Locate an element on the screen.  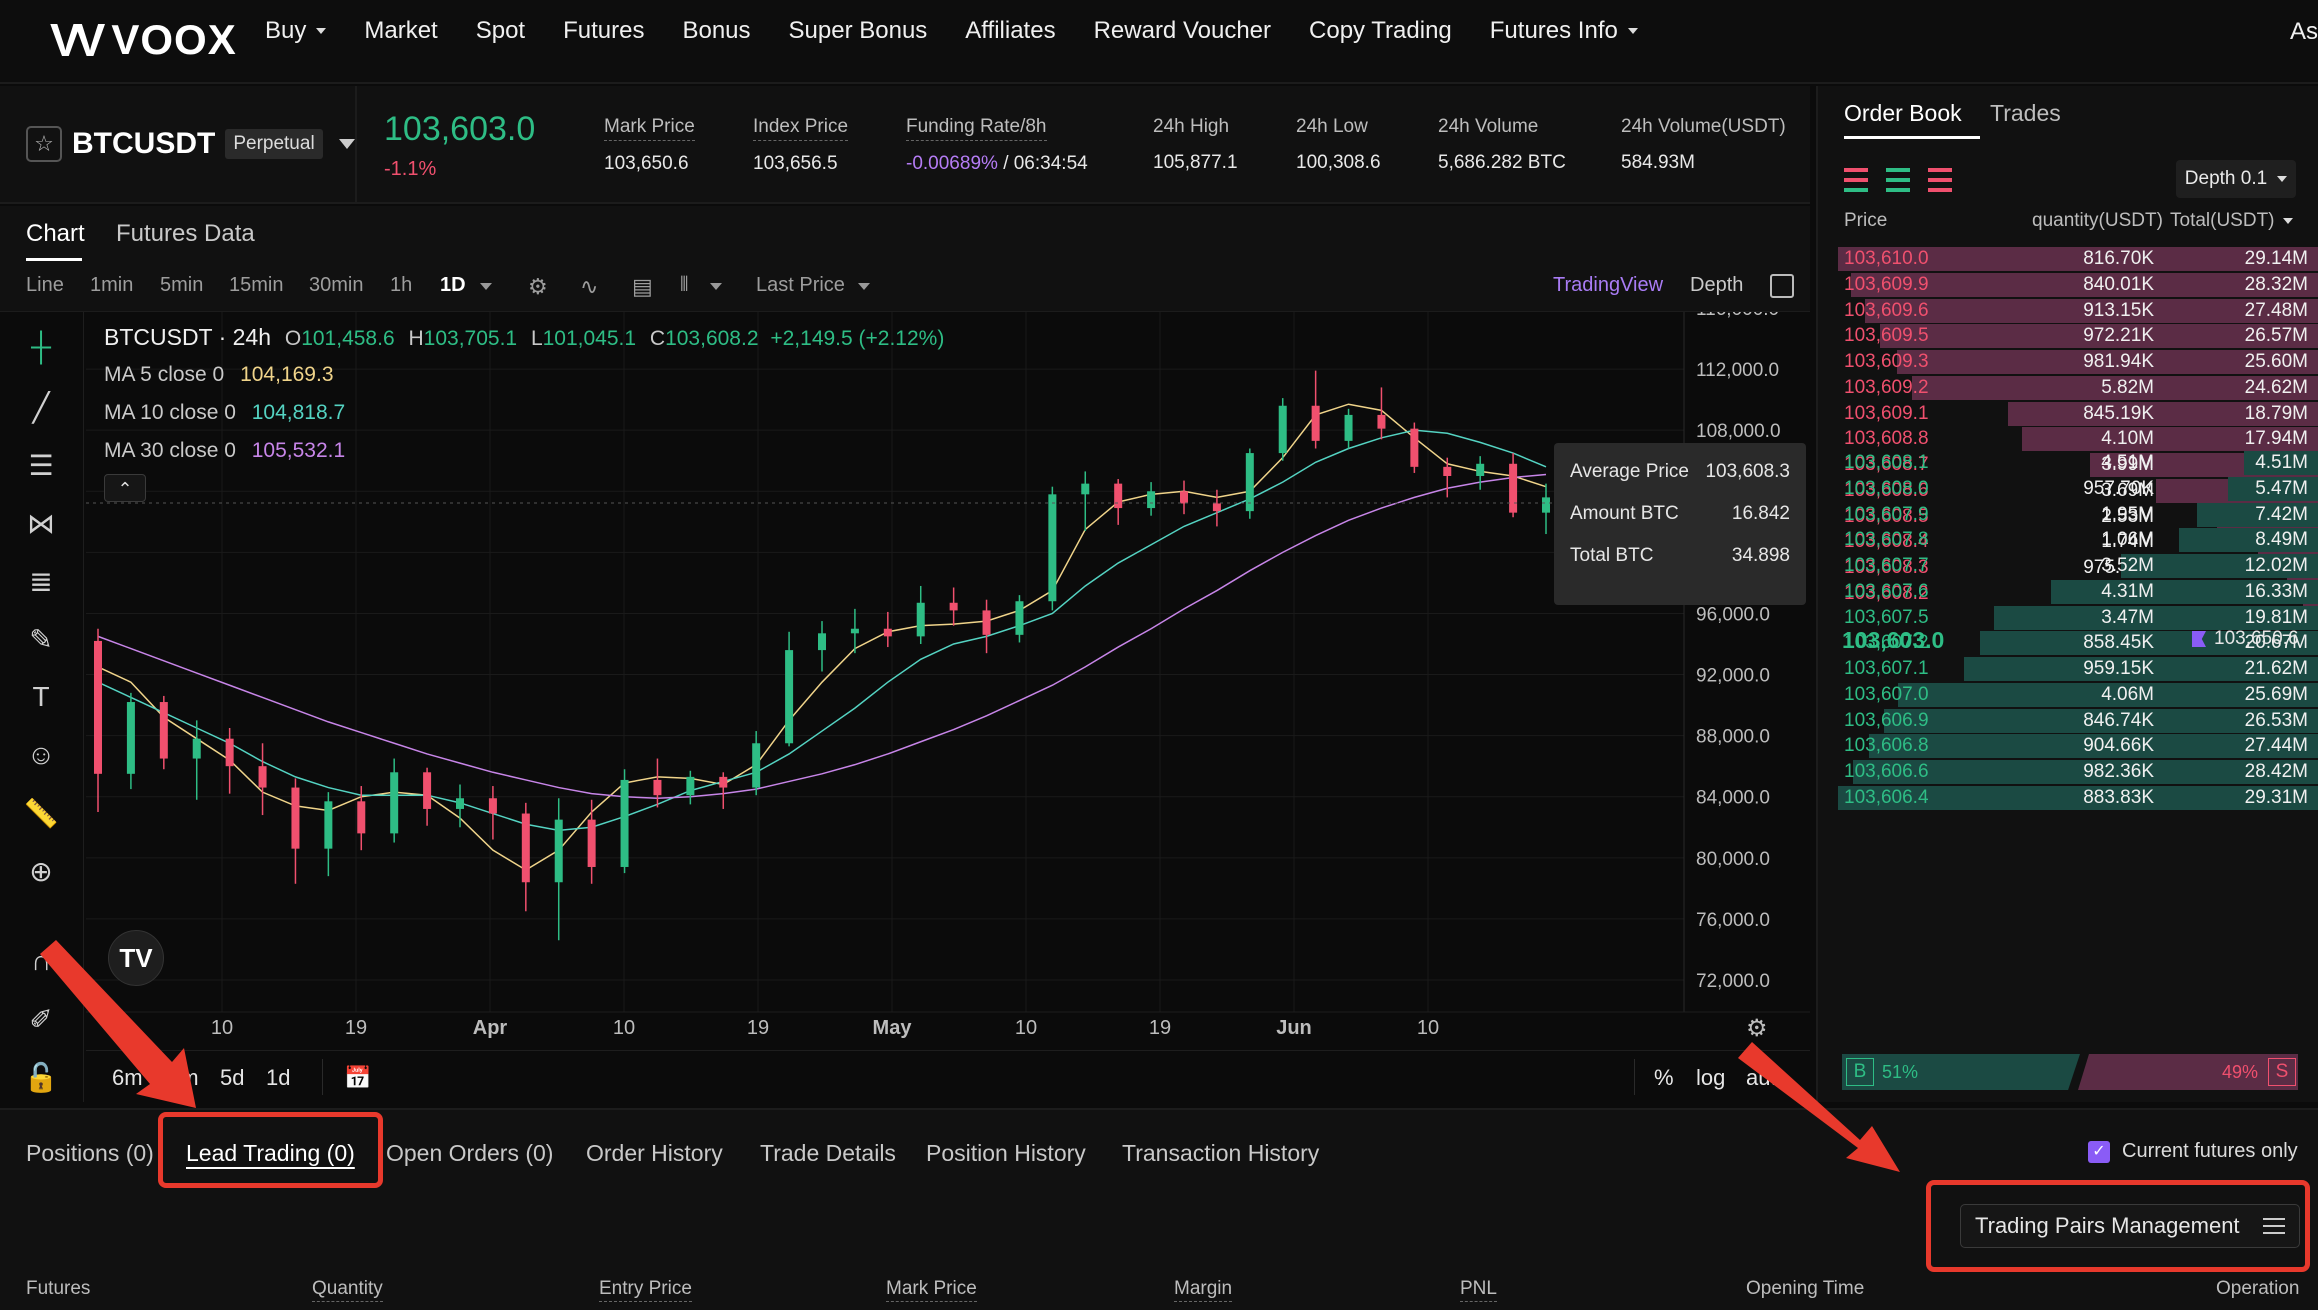
bid-row: 103,607.9 1.95M 7.42M is located at coordinates (2078, 515).